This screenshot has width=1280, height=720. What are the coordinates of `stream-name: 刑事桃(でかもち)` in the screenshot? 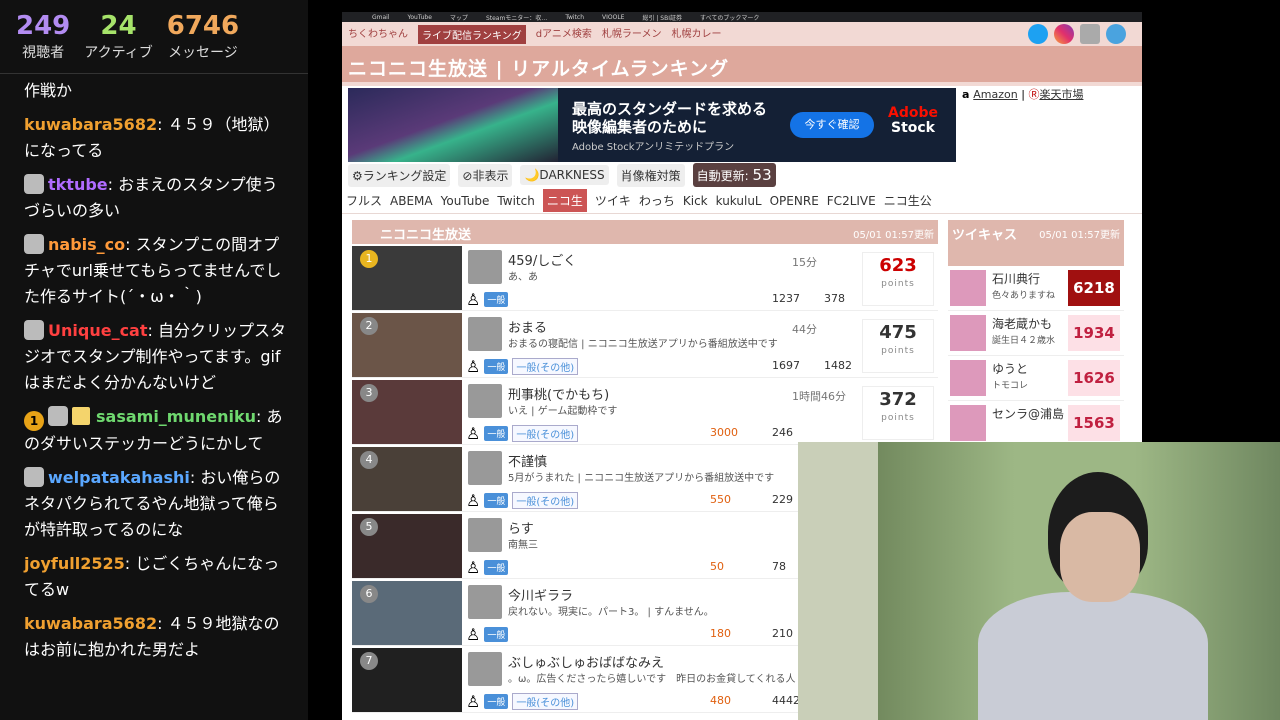 It's located at (558, 393).